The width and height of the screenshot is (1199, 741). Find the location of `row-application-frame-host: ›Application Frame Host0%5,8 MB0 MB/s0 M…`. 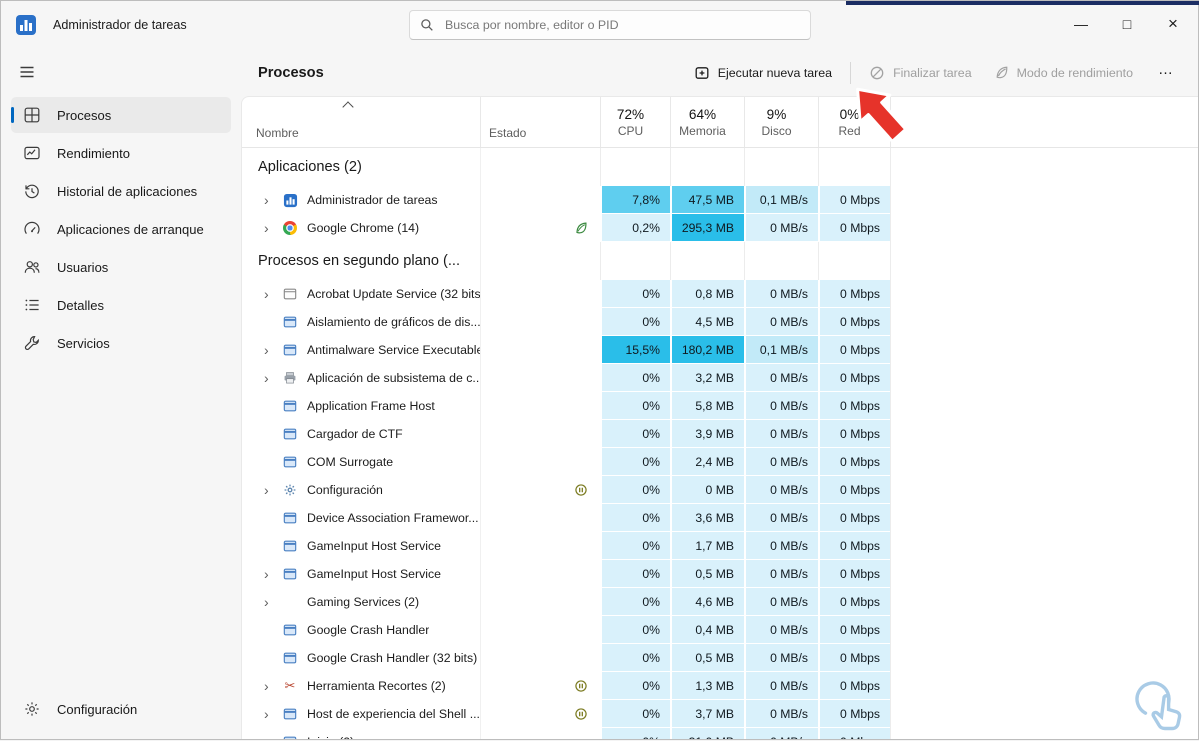

row-application-frame-host: ›Application Frame Host0%5,8 MB0 MB/s0 M… is located at coordinates (720, 406).